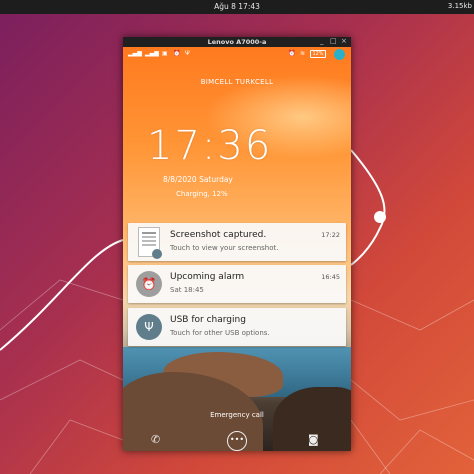 Image resolution: width=474 pixels, height=474 pixels. I want to click on battery-icon: 12%, so click(318, 54).